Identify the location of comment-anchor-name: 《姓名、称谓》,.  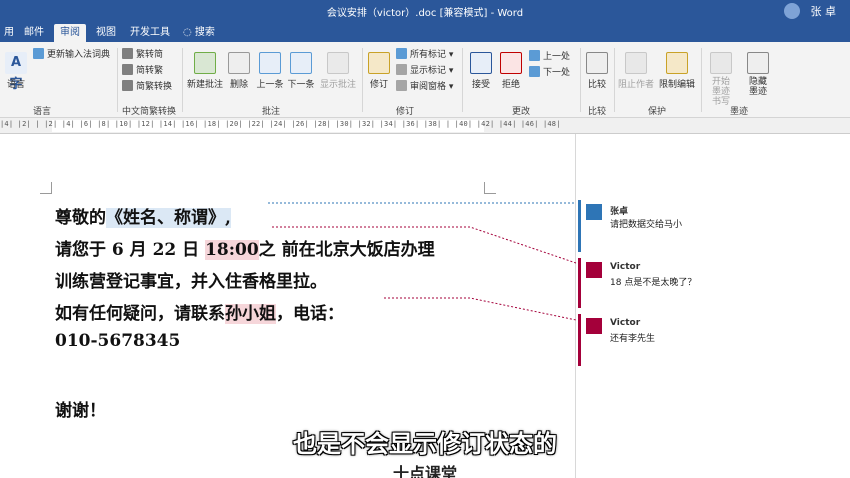
(168, 218).